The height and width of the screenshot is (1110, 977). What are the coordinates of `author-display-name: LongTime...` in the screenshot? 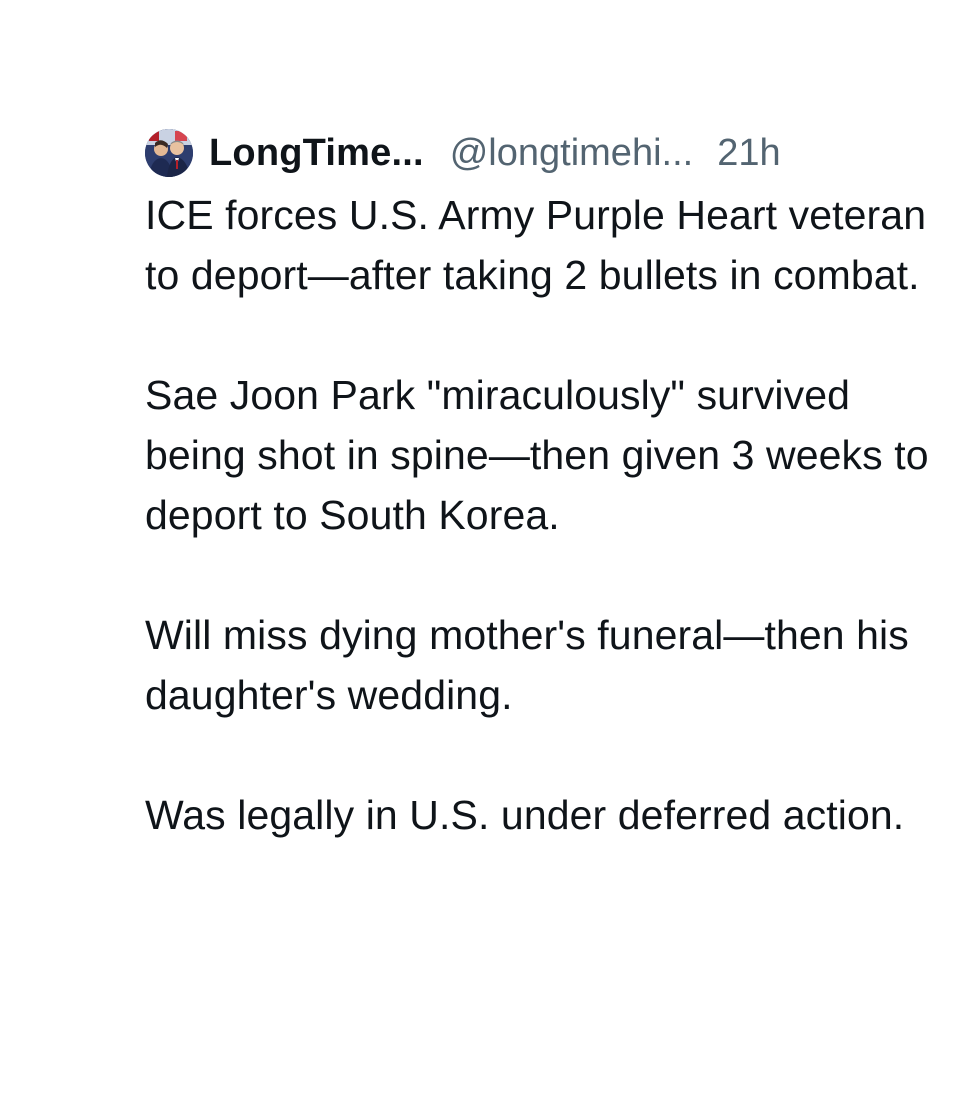 It's located at (316, 153).